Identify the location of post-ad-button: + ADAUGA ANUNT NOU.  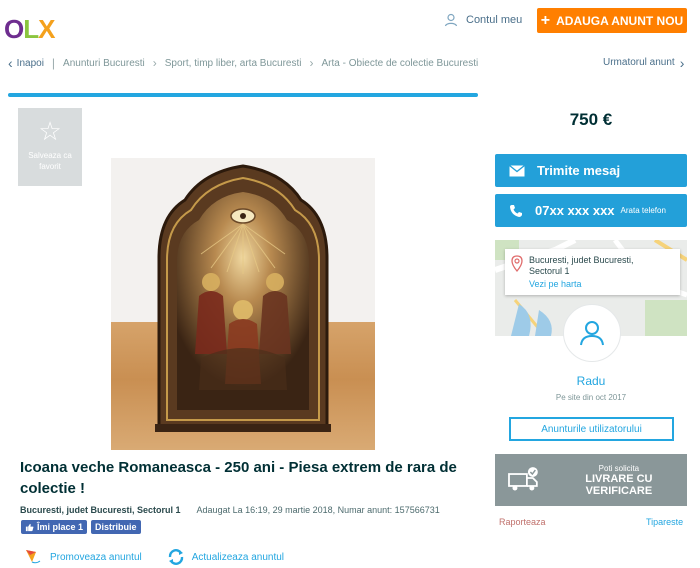
(612, 20).